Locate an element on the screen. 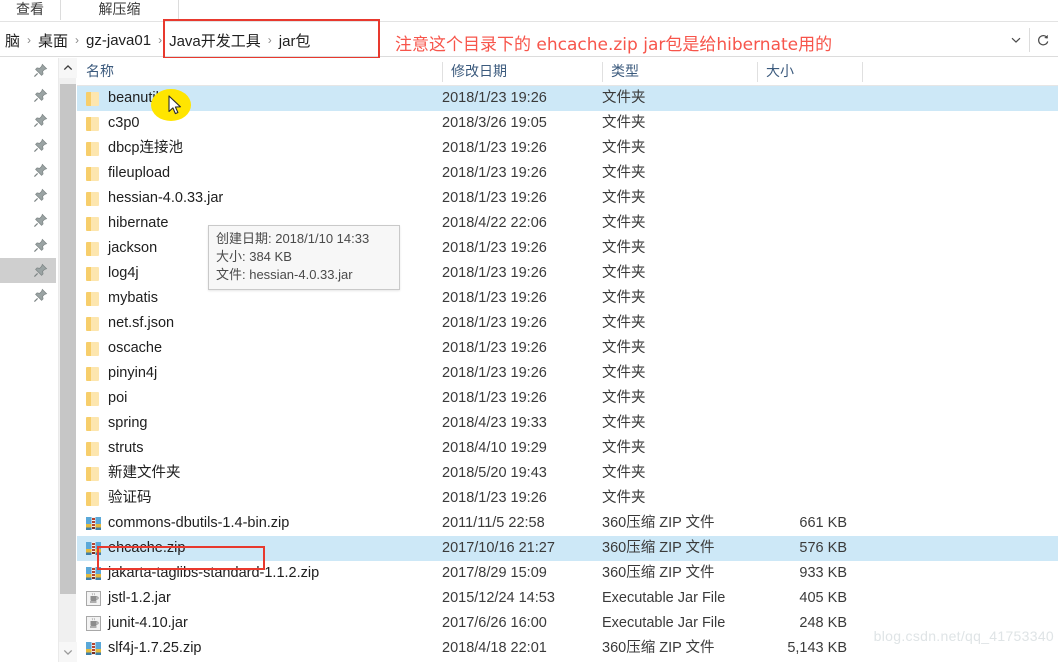 The width and height of the screenshot is (1058, 662). navigation-scrollbar is located at coordinates (67, 360).